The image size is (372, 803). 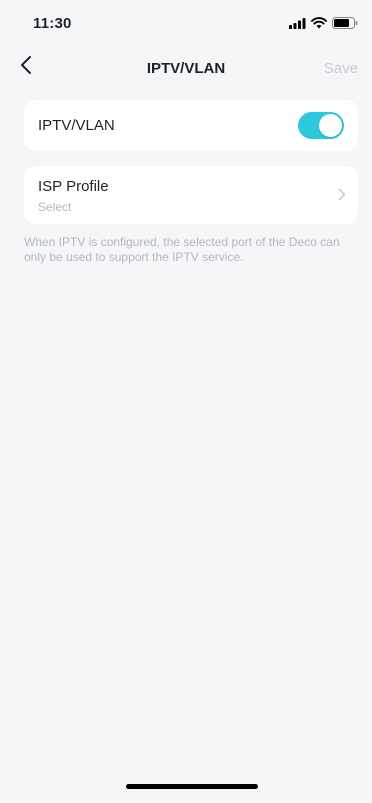 I want to click on wifi-icon, so click(x=319, y=25).